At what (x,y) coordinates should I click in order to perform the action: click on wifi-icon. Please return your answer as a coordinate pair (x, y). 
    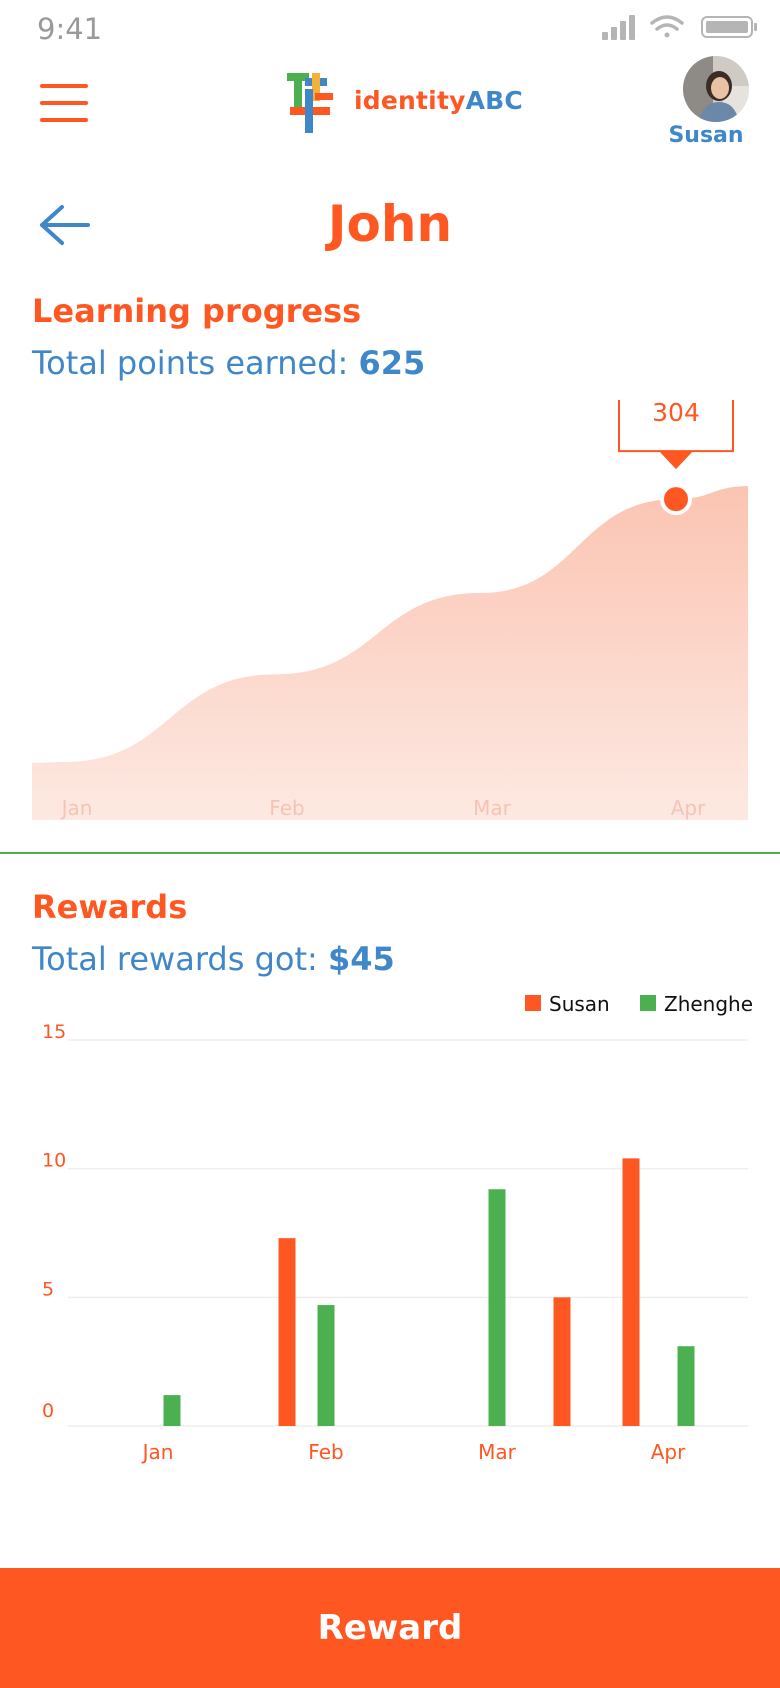
    Looking at the image, I should click on (667, 26).